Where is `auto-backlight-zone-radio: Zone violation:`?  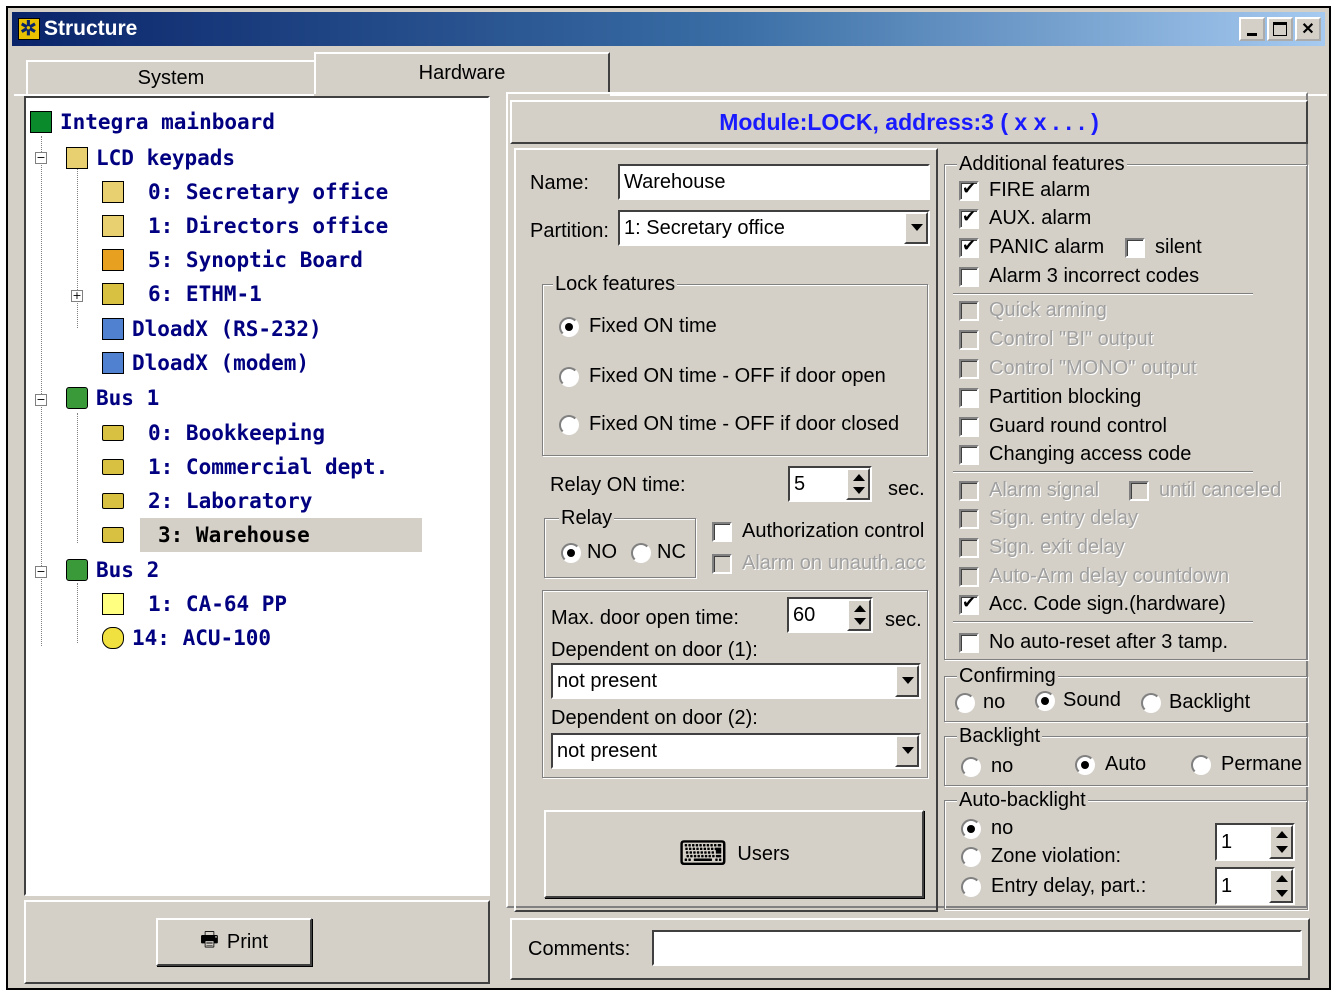
auto-backlight-zone-radio: Zone violation: is located at coordinates (1041, 856).